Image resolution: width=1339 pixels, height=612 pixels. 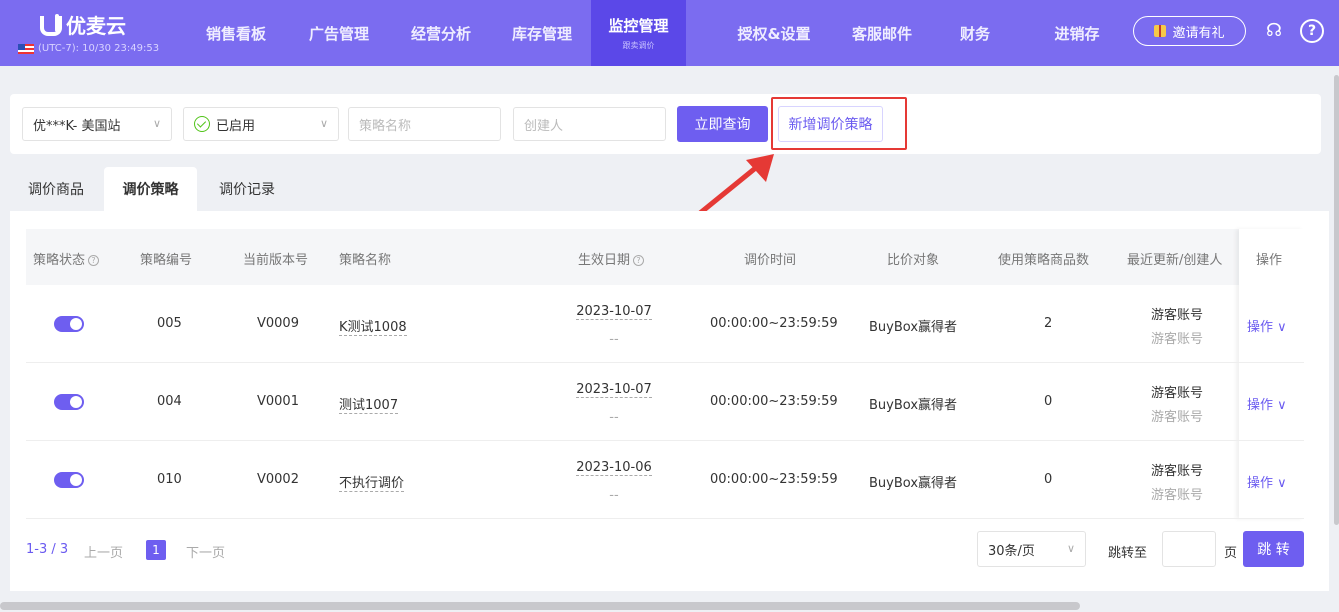 I want to click on nav-ads: 广告管理, so click(x=339, y=33).